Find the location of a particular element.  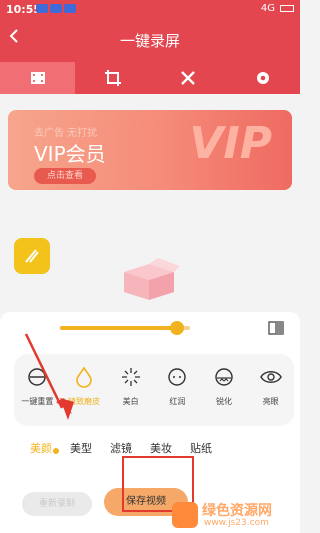

vip-banner: 去广告 无打扰 VIP会员 点击查看 VIP is located at coordinates (150, 150).